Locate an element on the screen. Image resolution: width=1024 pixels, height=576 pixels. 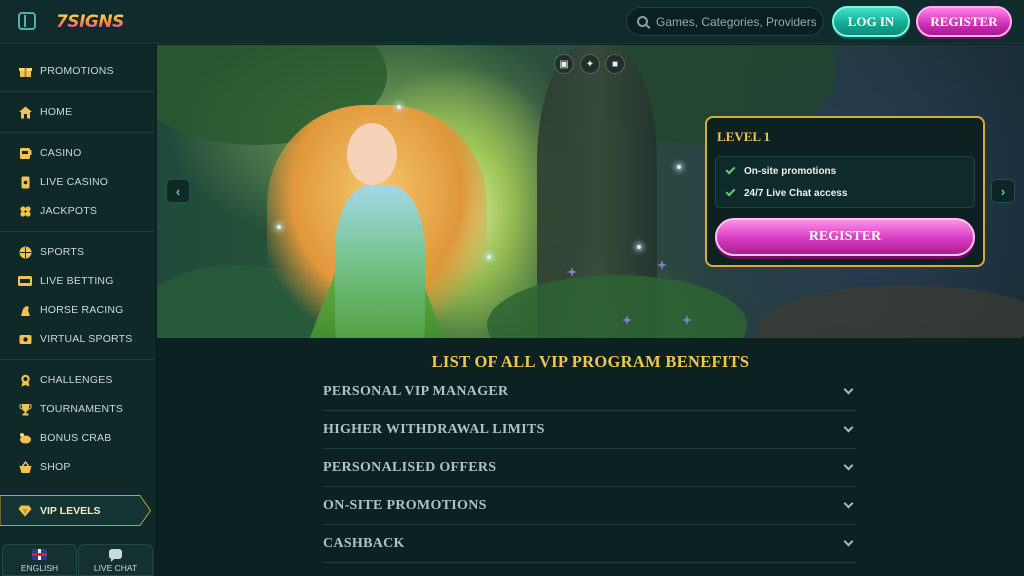
sparkle-effects-icon: ✦ is located at coordinates (590, 64).